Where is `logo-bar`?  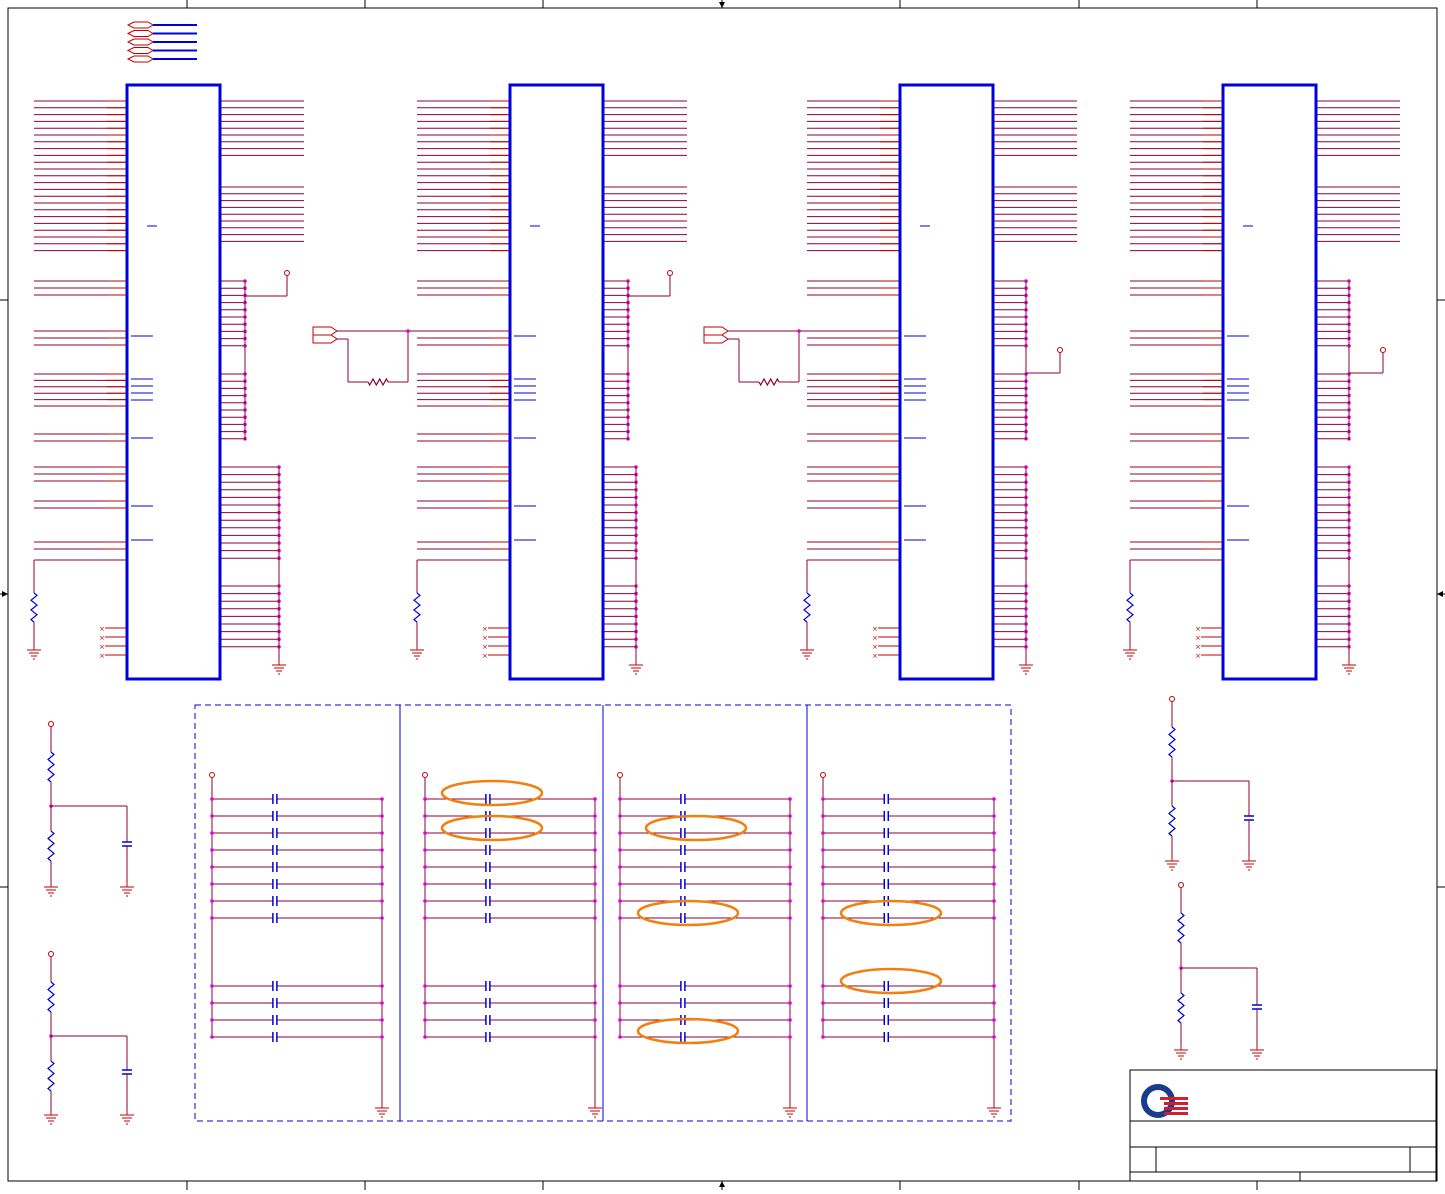 logo-bar is located at coordinates (1176, 1108).